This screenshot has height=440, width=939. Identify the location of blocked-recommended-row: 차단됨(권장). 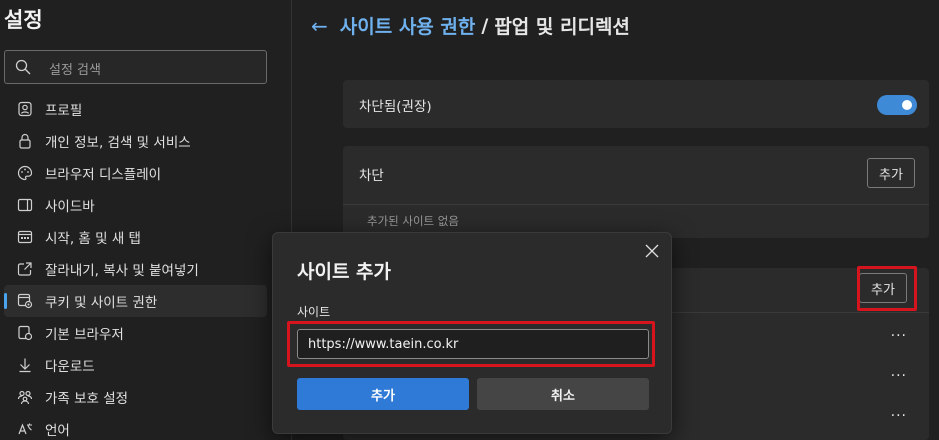
(636, 104).